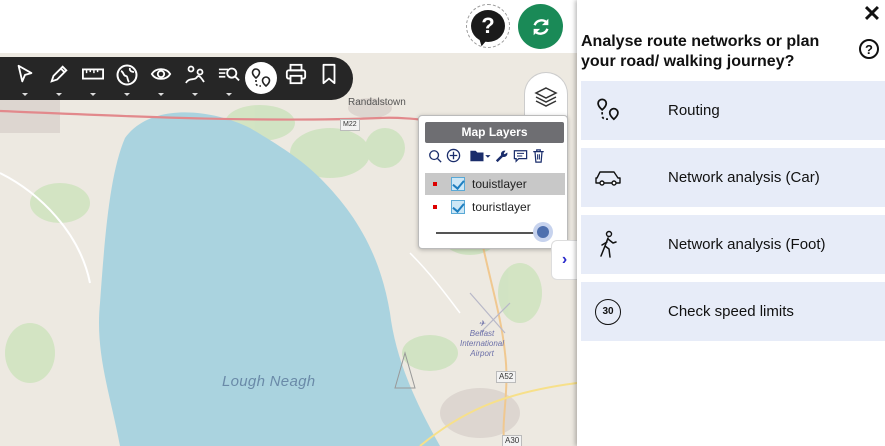  Describe the element at coordinates (25, 73) in the screenshot. I see `pointer-icon` at that location.